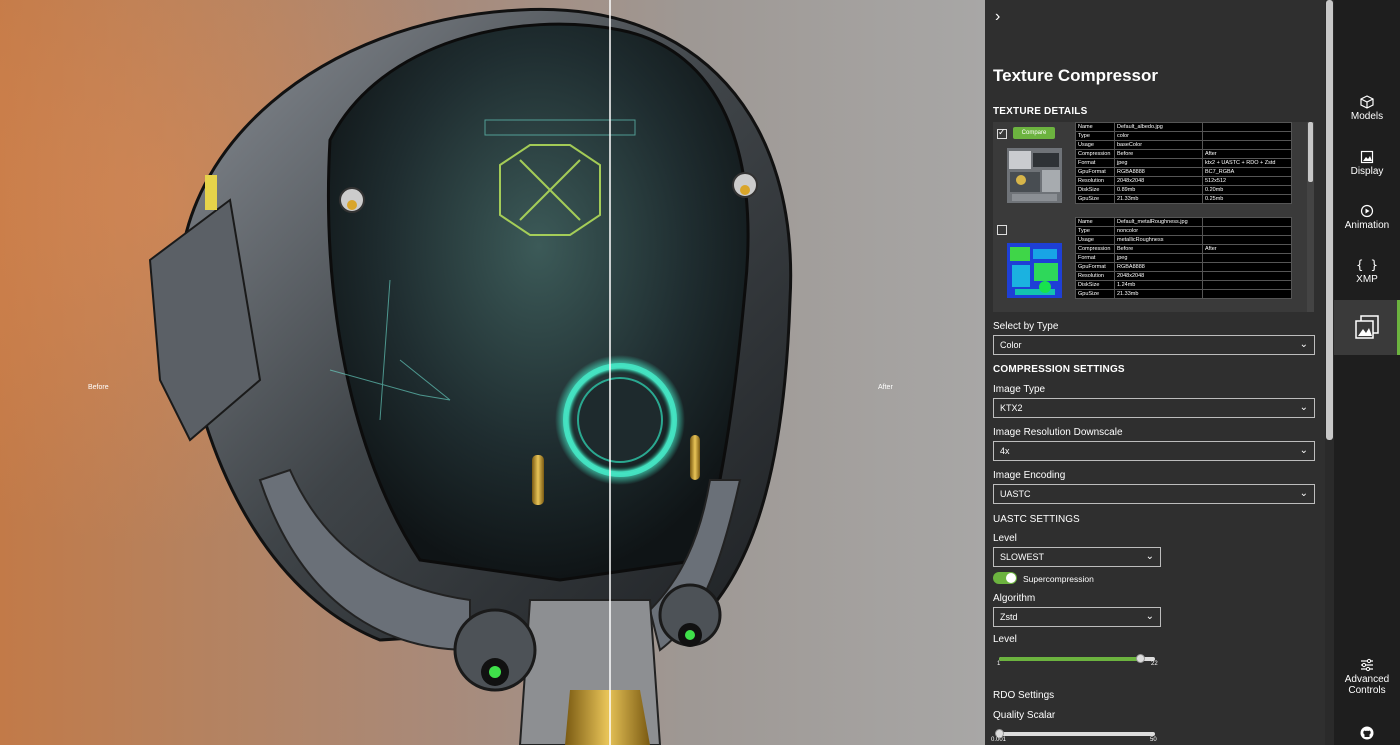  I want to click on cell: RGBA8888, so click(1158, 172).